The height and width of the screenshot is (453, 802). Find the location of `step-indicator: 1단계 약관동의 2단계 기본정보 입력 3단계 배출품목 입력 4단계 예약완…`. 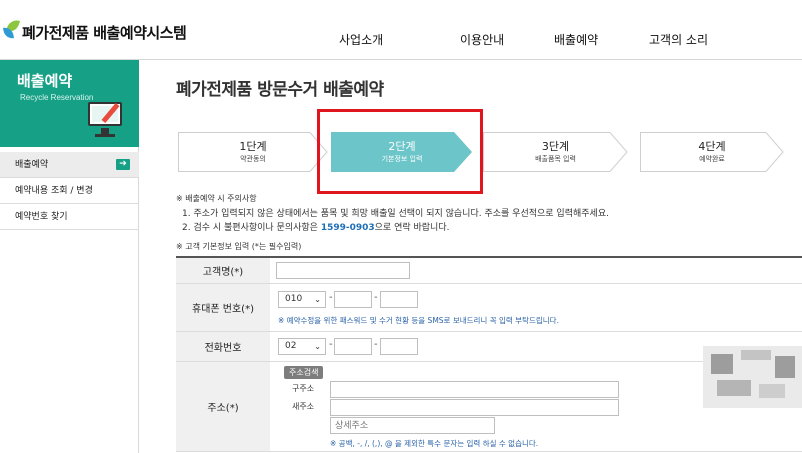

step-indicator: 1단계 약관동의 2단계 기본정보 입력 3단계 배출품목 입력 4단계 예약완… is located at coordinates (488, 152).